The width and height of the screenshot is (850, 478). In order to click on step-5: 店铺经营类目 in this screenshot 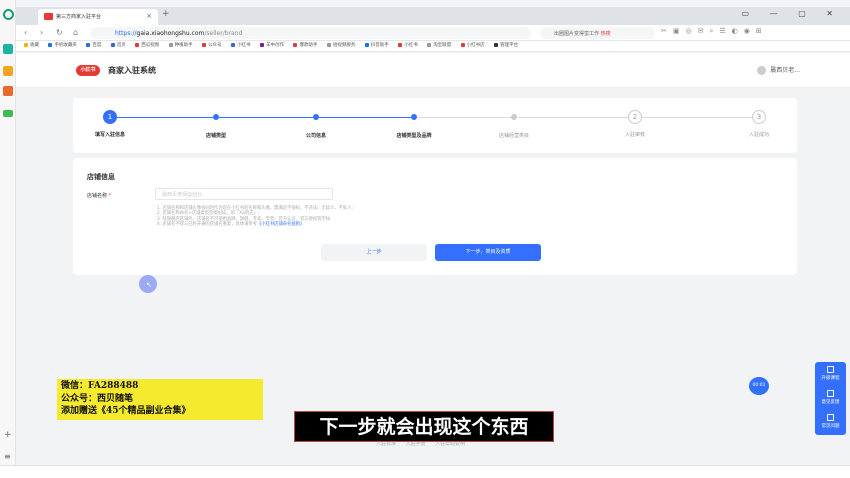, I will do `click(514, 124)`.